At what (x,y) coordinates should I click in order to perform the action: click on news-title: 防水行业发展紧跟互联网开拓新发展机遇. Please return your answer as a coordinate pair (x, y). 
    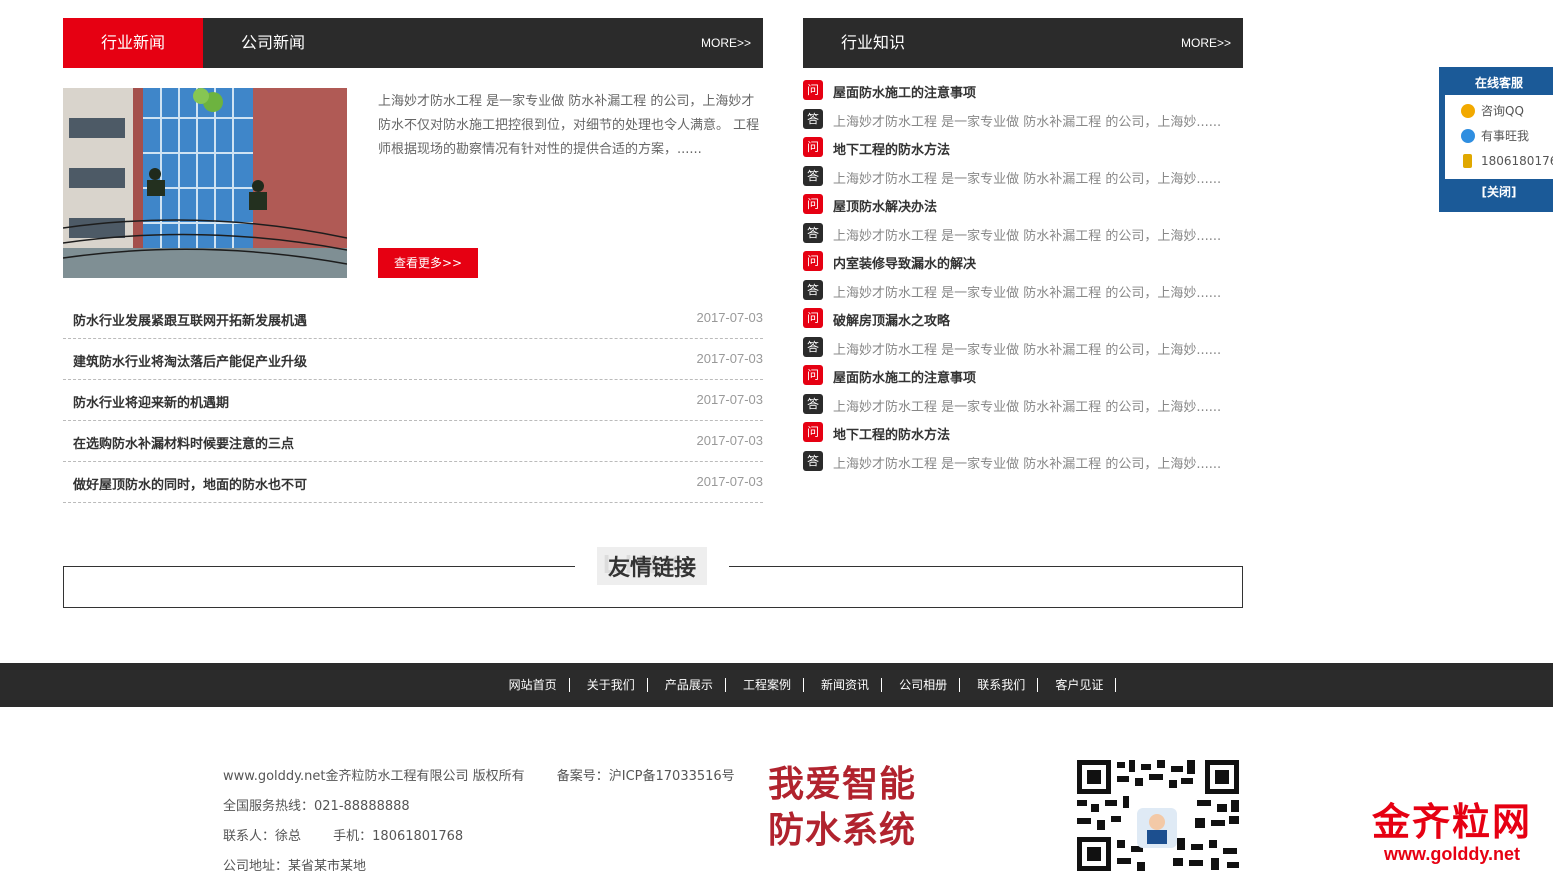
    Looking at the image, I should click on (190, 319).